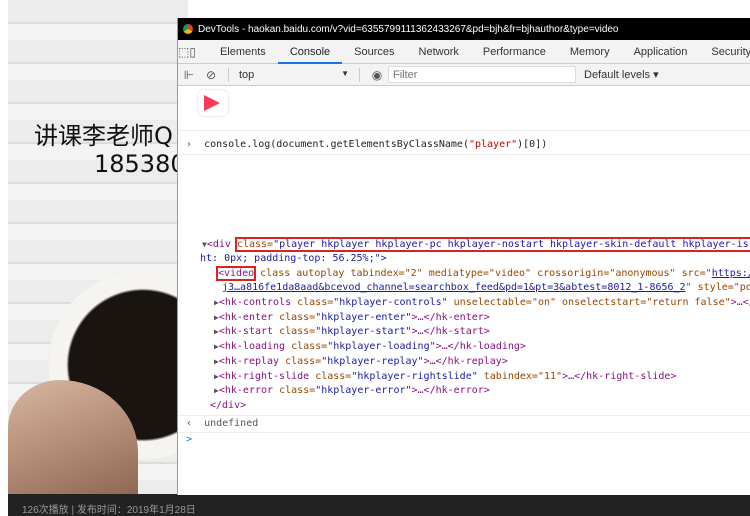  Describe the element at coordinates (211, 75) in the screenshot. I see `clear-console-icon: ⊘` at that location.